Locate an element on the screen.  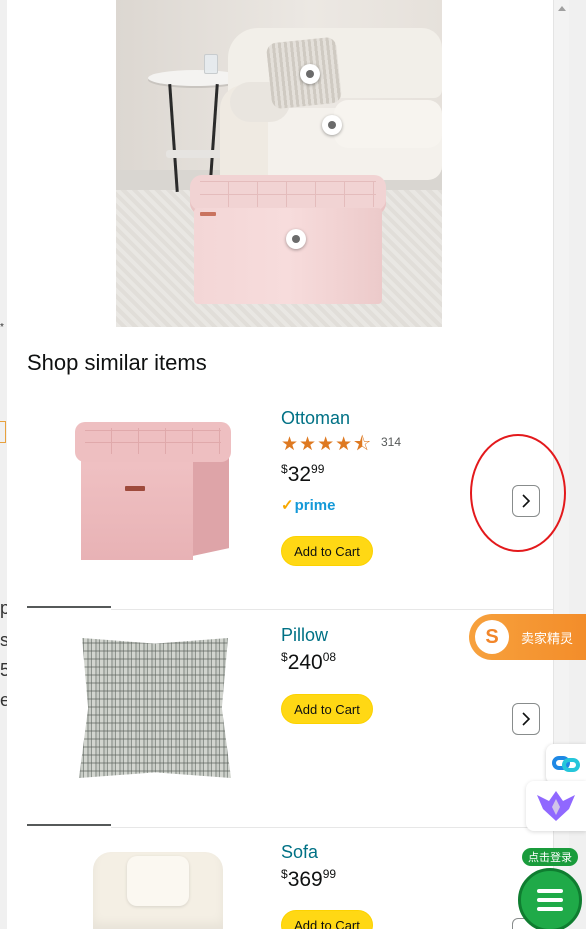
product-price-sofa: $36999 is located at coordinates (308, 879).